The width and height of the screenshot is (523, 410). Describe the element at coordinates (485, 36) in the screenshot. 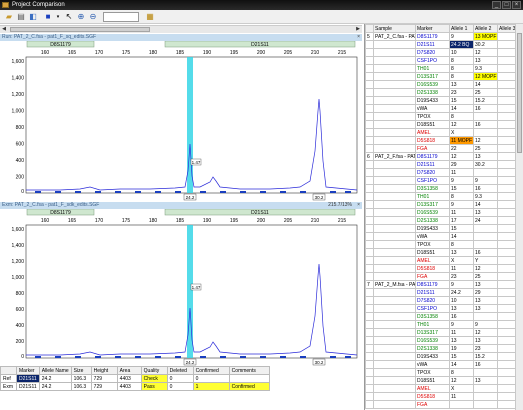

I see `allele-2-cell: 13 MOPF` at that location.